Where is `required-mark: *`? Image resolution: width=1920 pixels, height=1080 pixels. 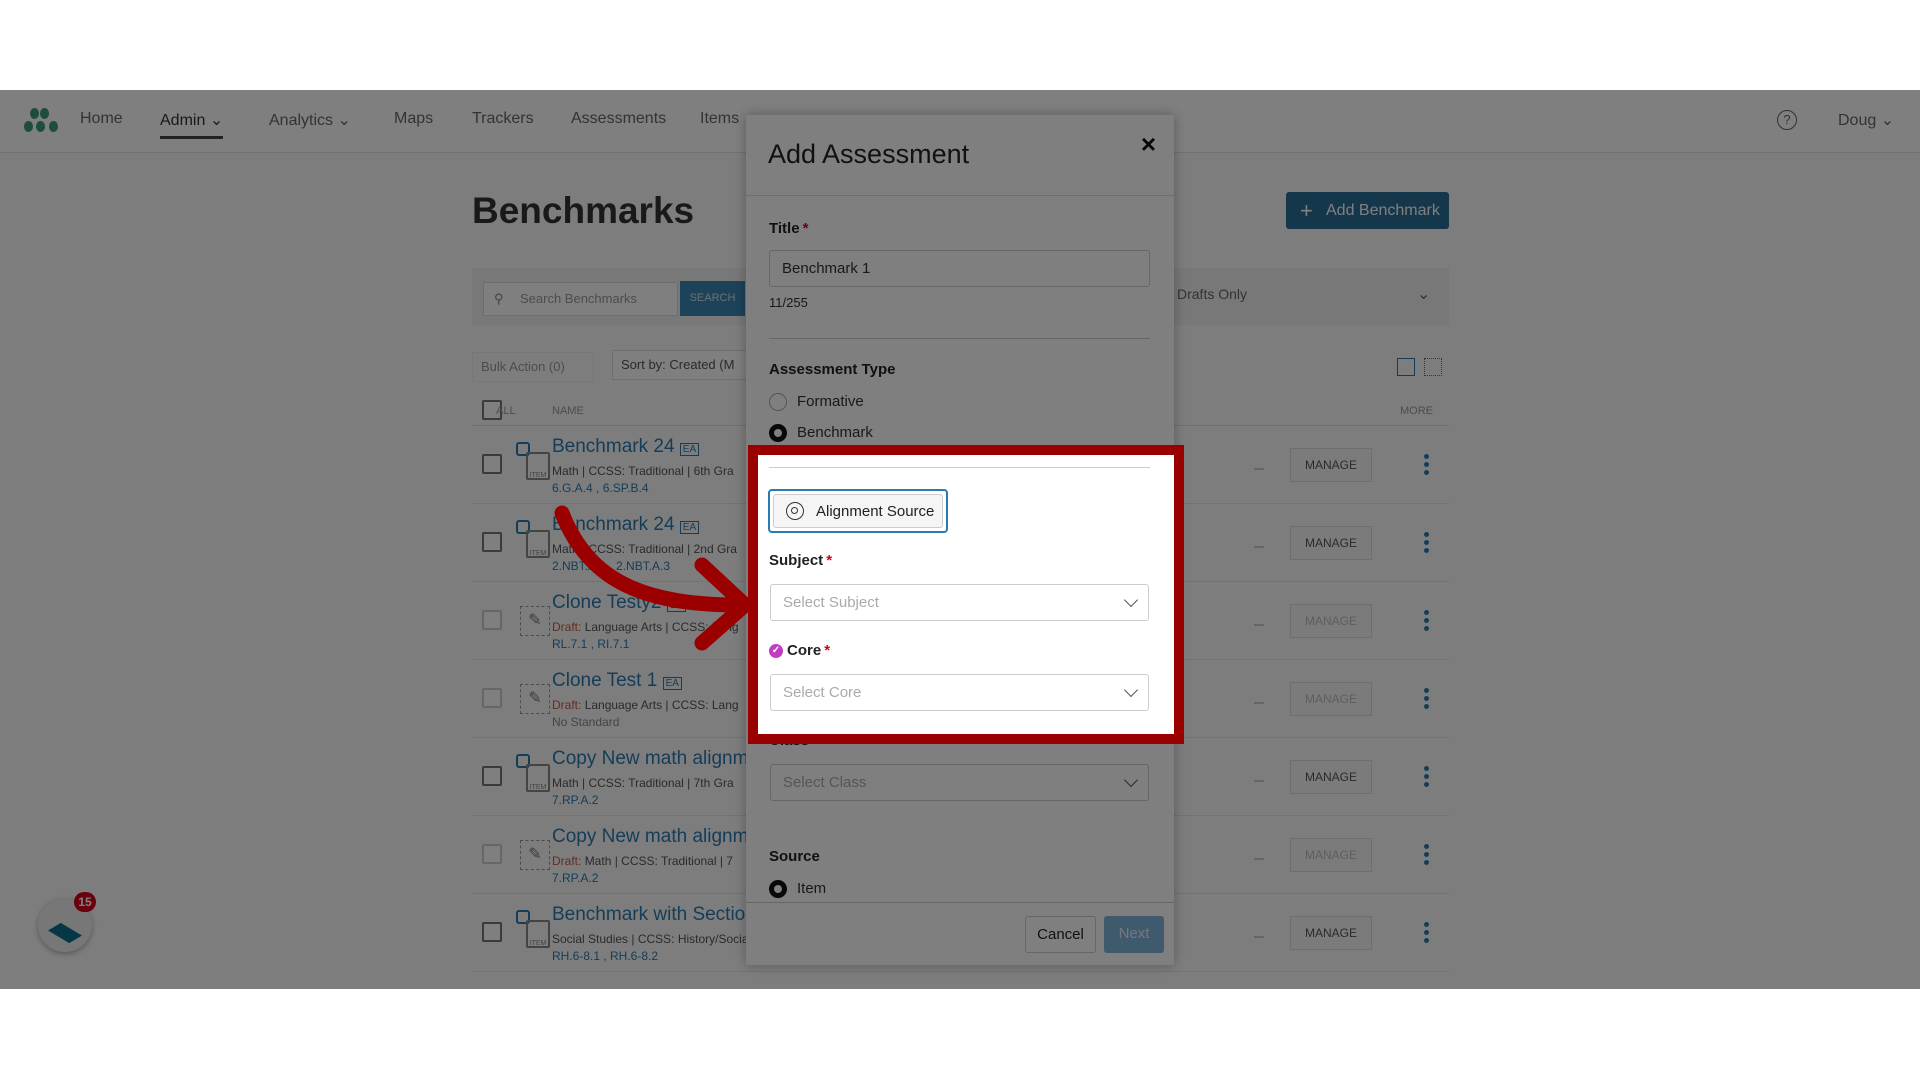 required-mark: * is located at coordinates (805, 228).